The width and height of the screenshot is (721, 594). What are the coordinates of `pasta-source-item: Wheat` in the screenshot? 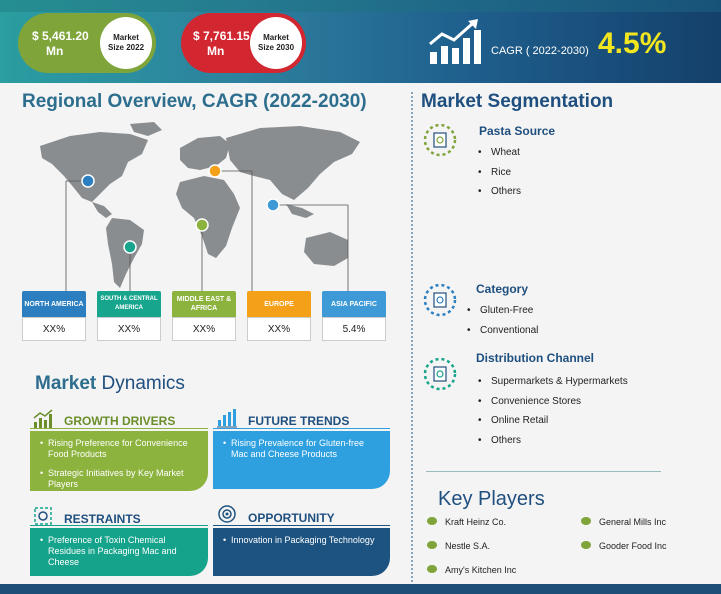 It's located at (499, 157).